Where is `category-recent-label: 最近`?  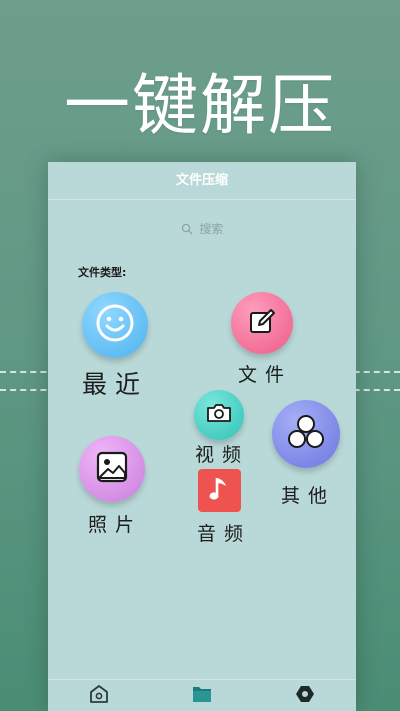
category-recent-label: 最近 is located at coordinates (115, 384).